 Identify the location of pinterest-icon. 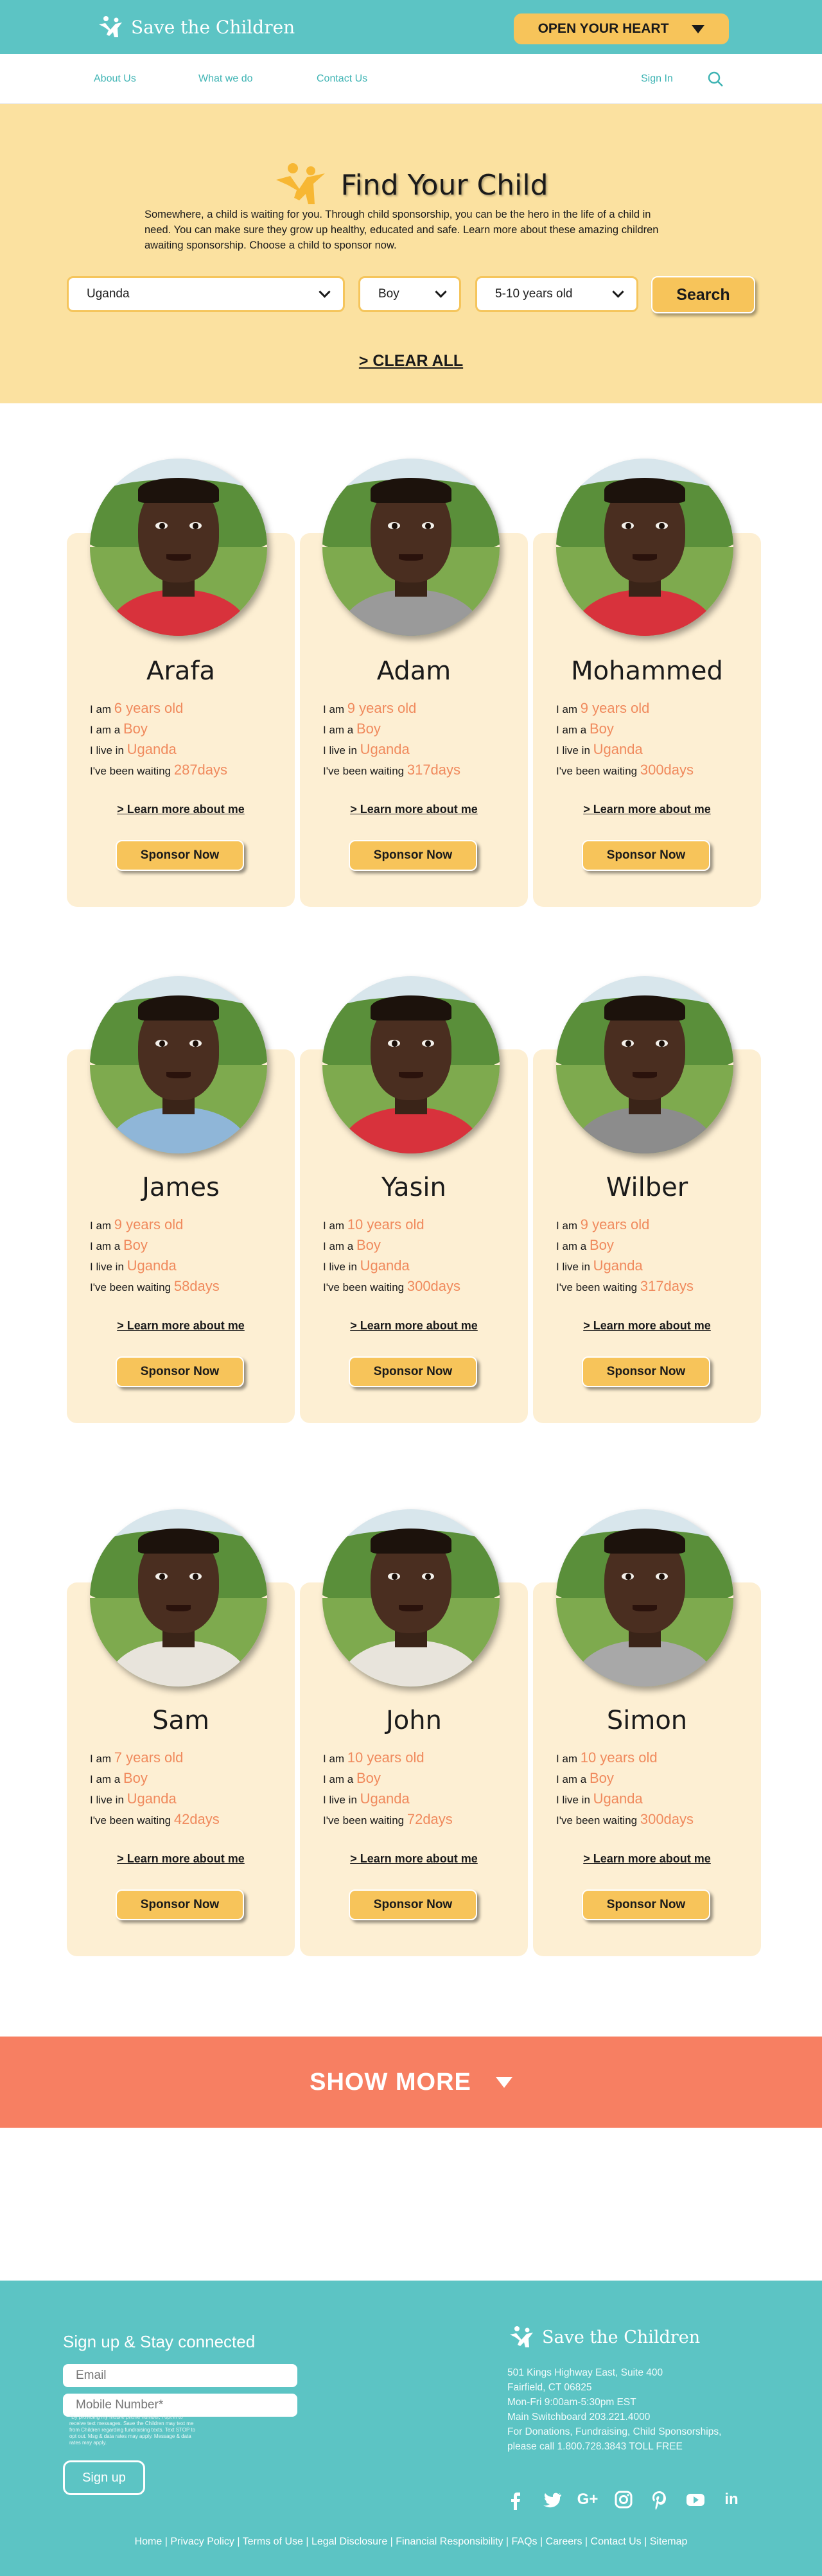
(659, 2499).